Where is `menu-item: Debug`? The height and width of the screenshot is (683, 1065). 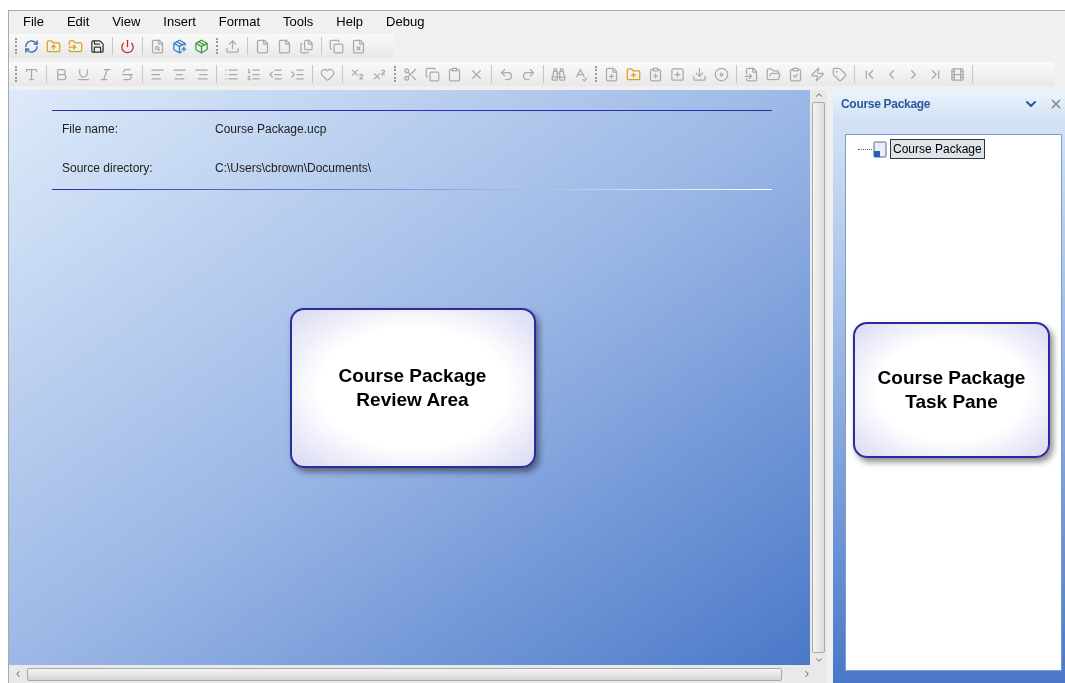 menu-item: Debug is located at coordinates (405, 22).